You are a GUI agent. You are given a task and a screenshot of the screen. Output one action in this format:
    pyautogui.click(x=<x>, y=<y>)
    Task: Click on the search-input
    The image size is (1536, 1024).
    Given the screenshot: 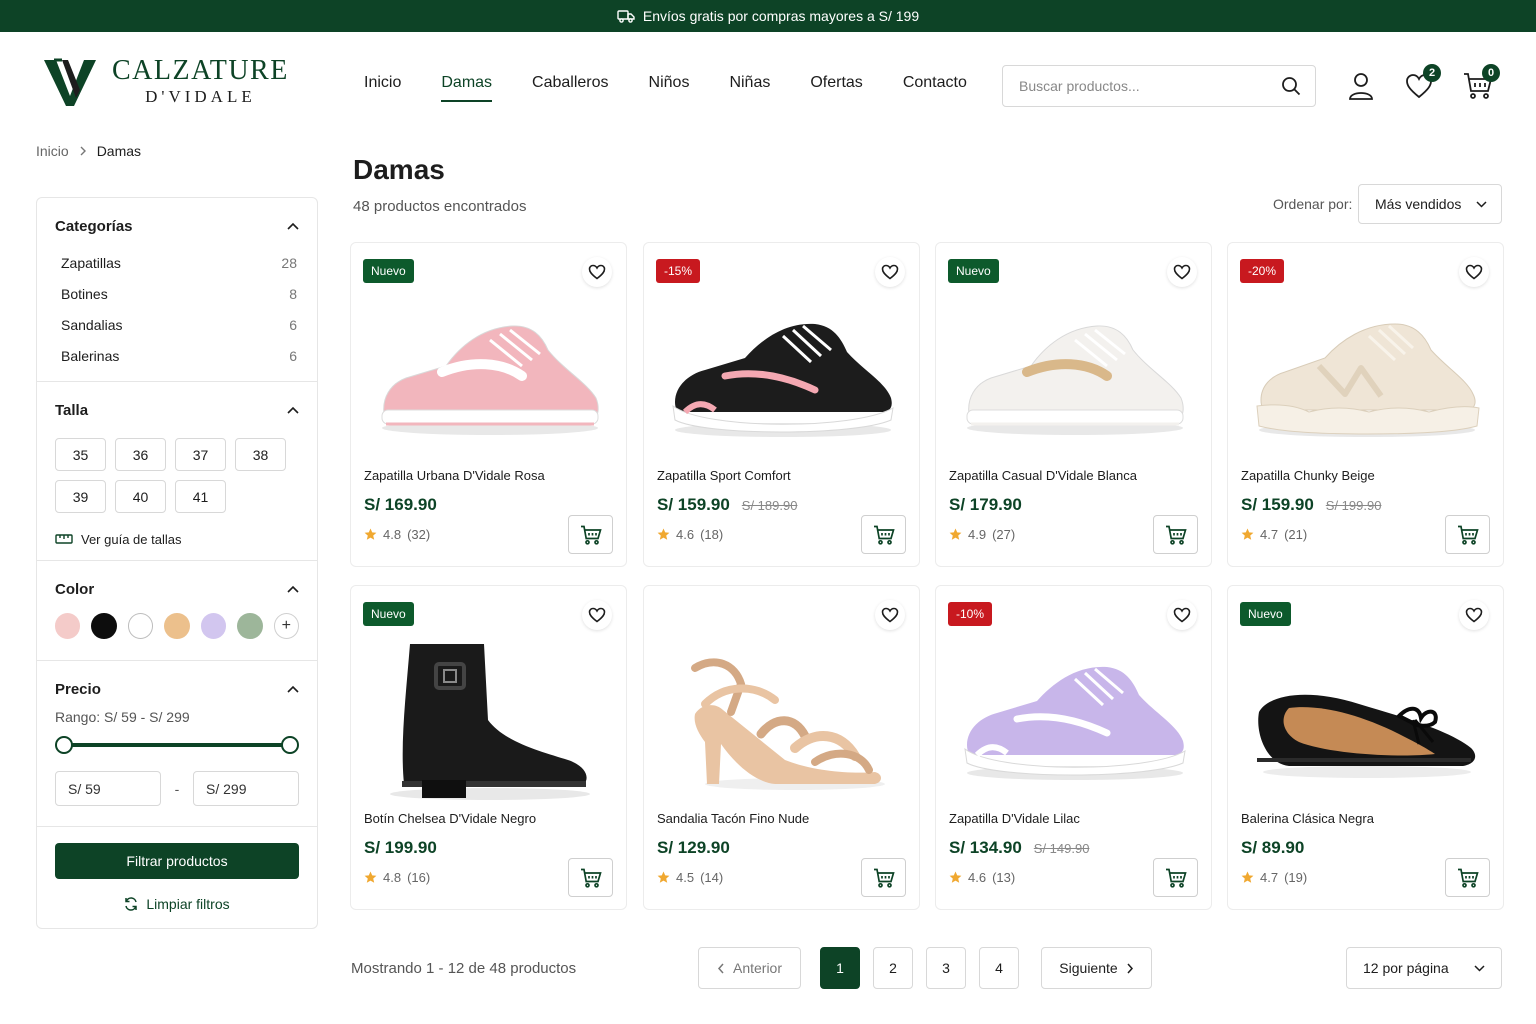 What is the action you would take?
    pyautogui.click(x=1150, y=86)
    